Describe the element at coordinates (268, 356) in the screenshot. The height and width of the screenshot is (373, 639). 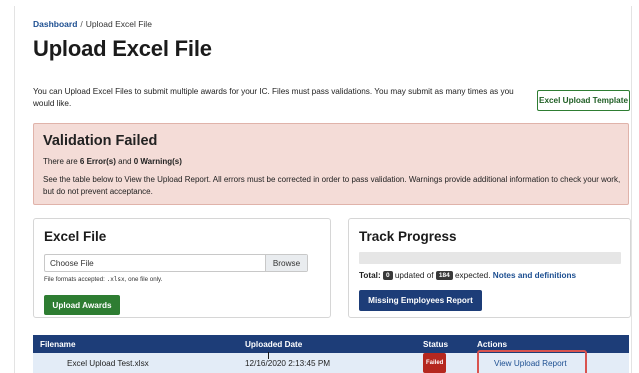
I see `text-cursor-icon: I` at that location.